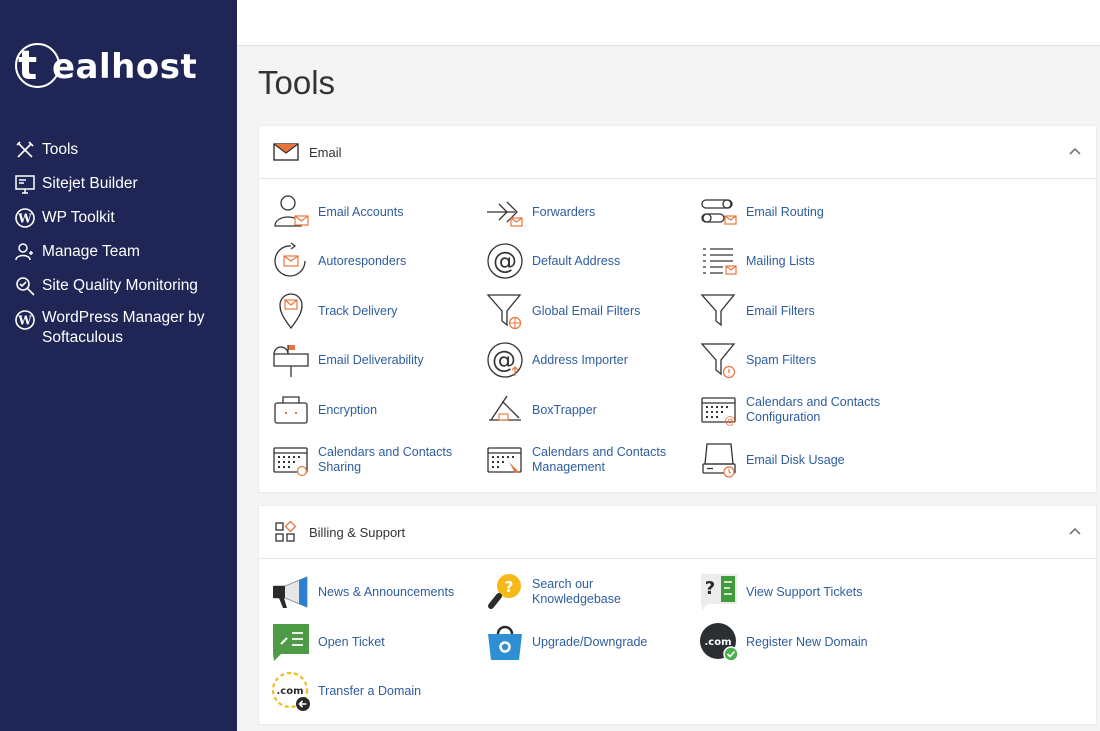  What do you see at coordinates (118, 330) in the screenshot?
I see `sidebar-item-wordpress-manager: W WordPress Manager by Softaculous` at bounding box center [118, 330].